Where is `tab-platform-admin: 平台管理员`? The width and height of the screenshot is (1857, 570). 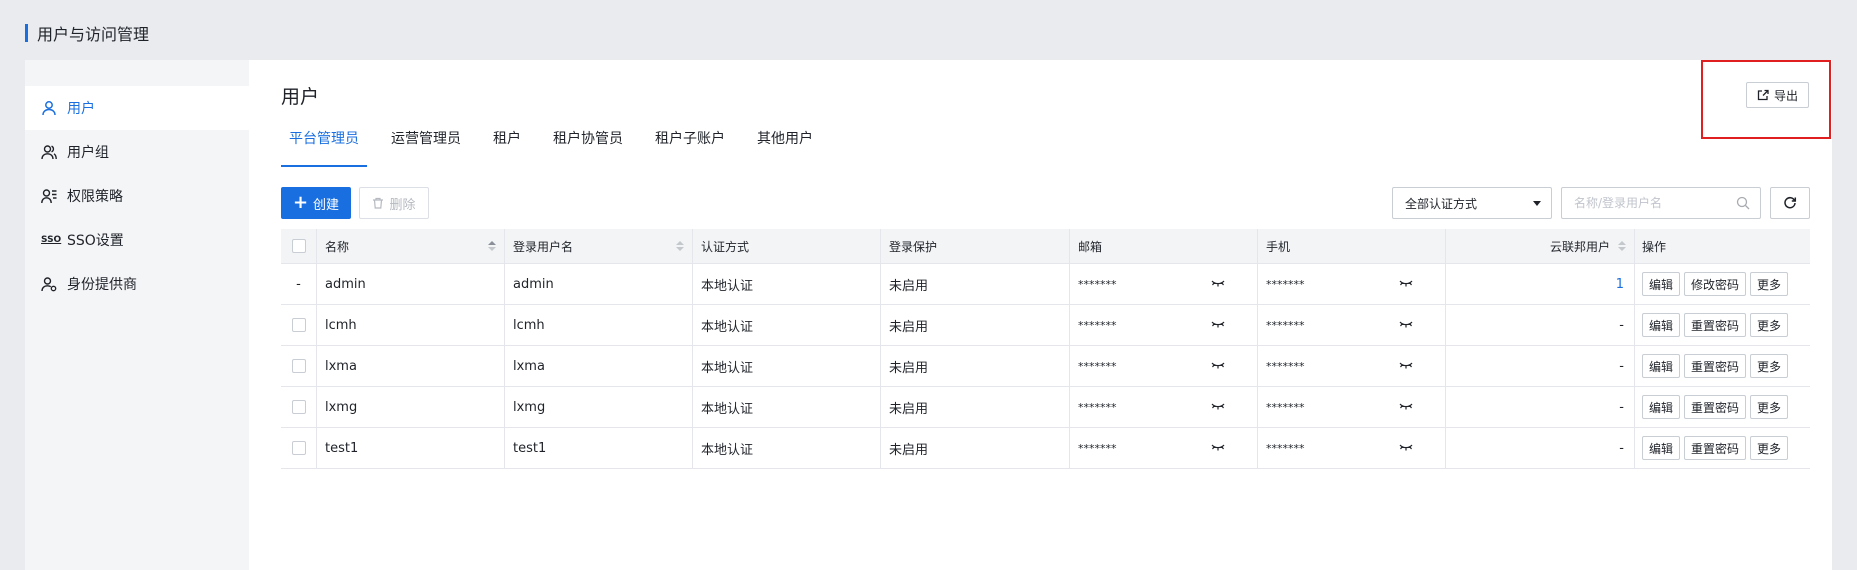
tab-platform-admin: 平台管理员 is located at coordinates (324, 146).